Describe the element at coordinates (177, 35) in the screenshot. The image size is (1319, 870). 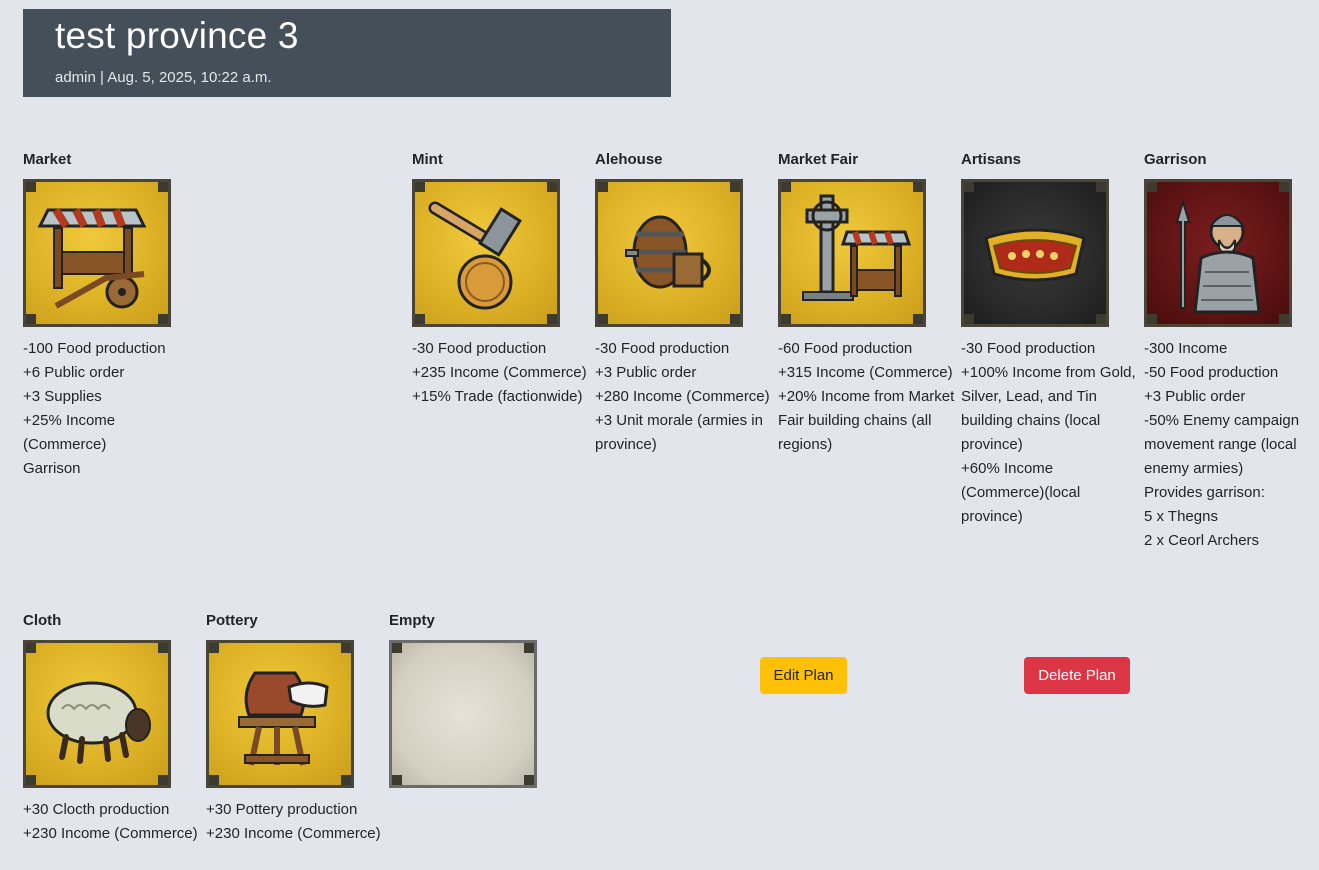
I see `page-title: test province 3` at that location.